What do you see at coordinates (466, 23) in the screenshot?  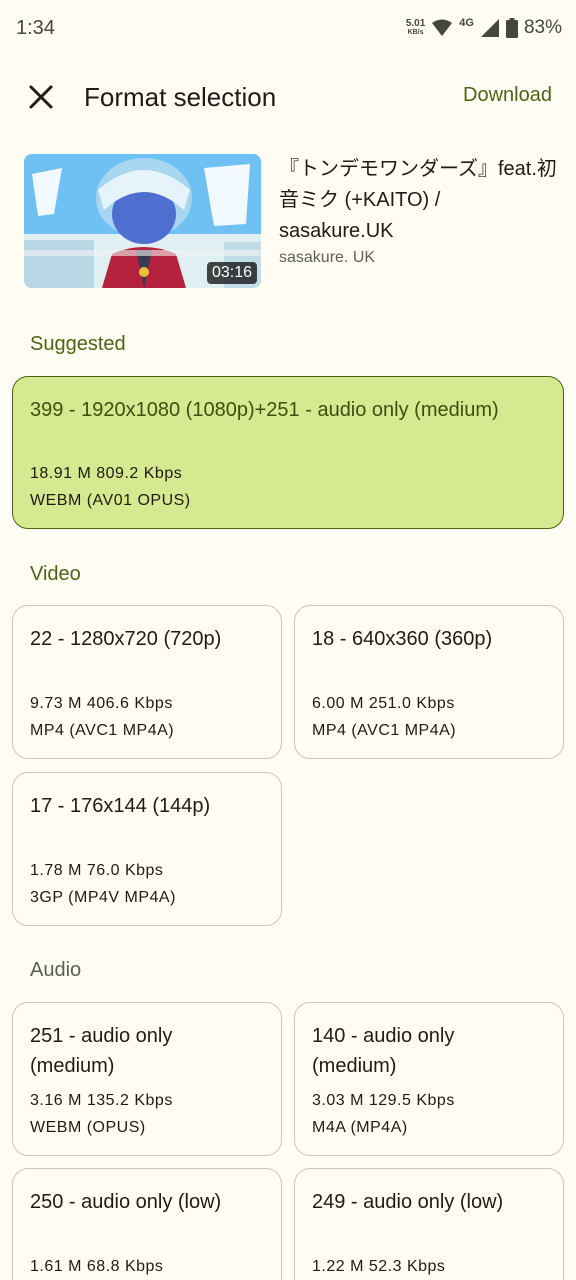 I see `network-type: 4G` at bounding box center [466, 23].